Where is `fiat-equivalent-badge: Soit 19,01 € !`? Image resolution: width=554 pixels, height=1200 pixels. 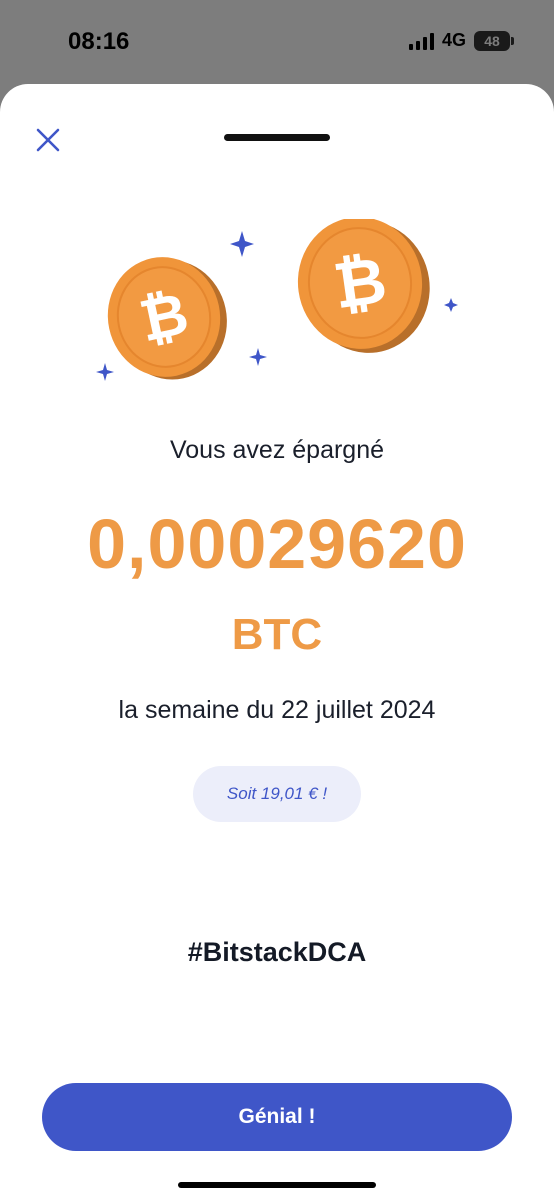 fiat-equivalent-badge: Soit 19,01 € ! is located at coordinates (277, 794).